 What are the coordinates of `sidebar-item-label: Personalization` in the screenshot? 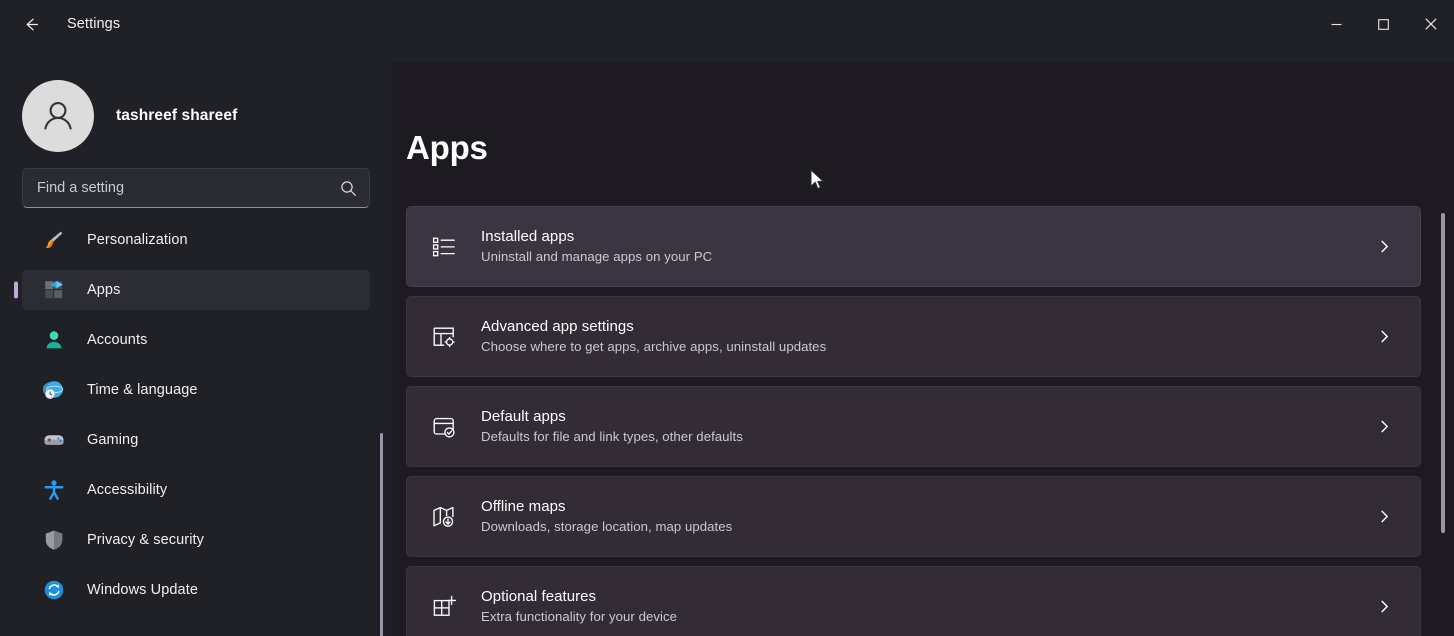 It's located at (137, 240).